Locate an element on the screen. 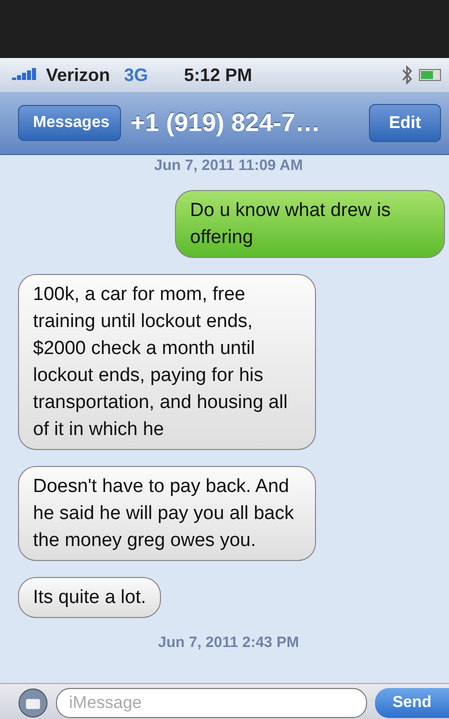 This screenshot has height=719, width=449. back-button: Messages is located at coordinates (69, 123).